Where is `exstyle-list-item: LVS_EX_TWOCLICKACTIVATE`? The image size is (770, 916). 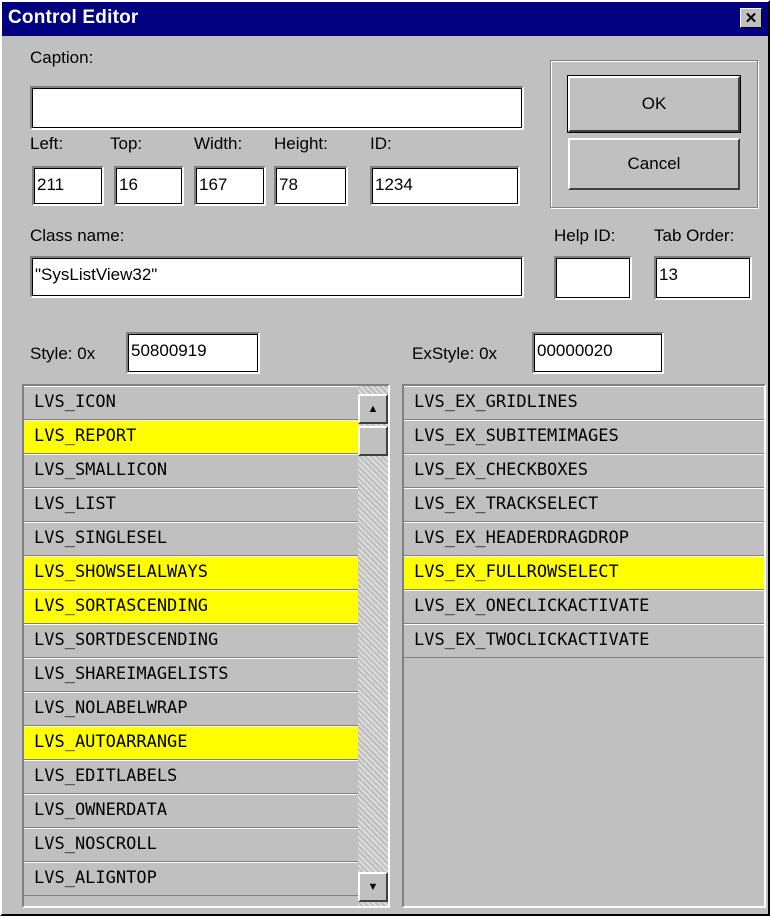
exstyle-list-item: LVS_EX_TWOCLICKACTIVATE is located at coordinates (584, 641).